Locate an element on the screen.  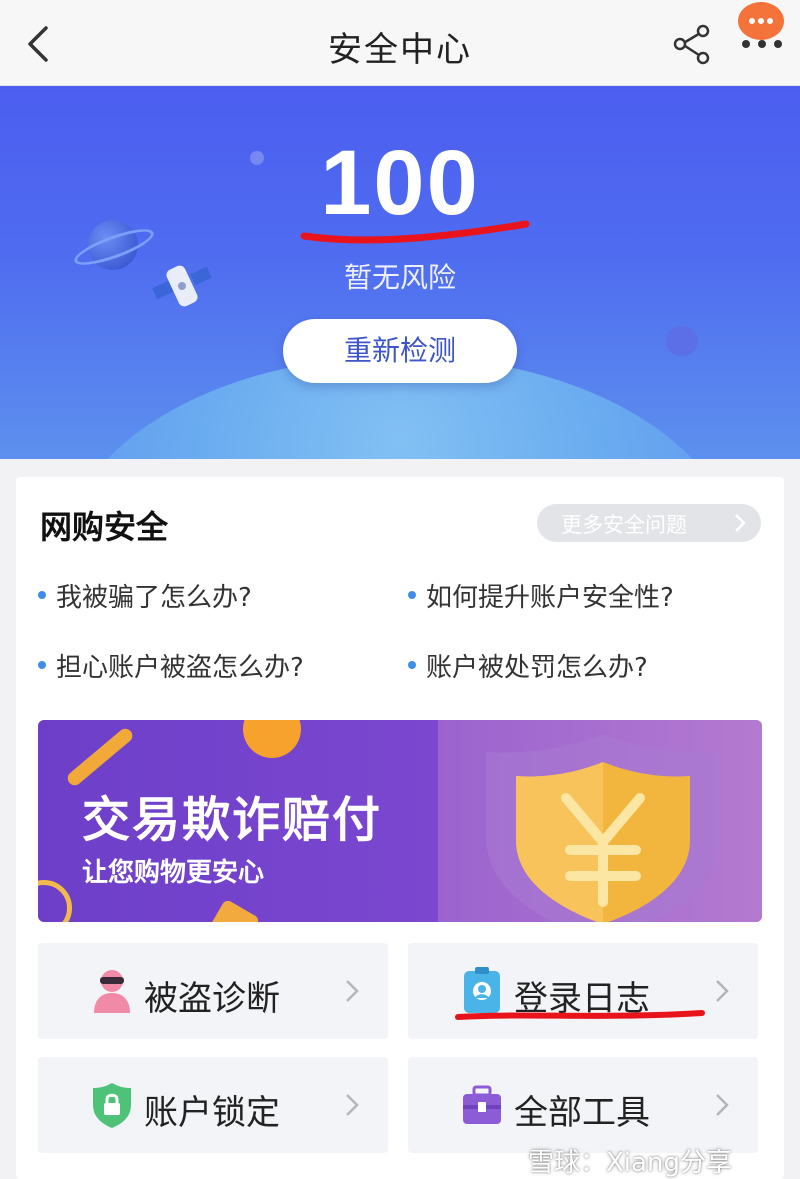
faq-text: 我被骗了怎么办? is located at coordinates (154, 598).